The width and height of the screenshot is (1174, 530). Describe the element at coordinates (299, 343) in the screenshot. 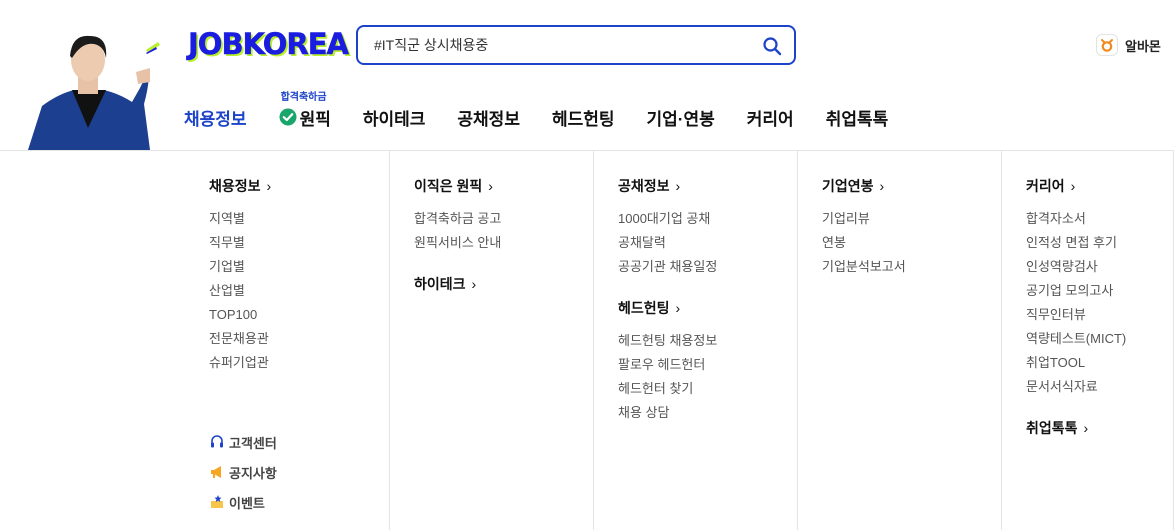

I see `menu-link: 전문채용관` at that location.